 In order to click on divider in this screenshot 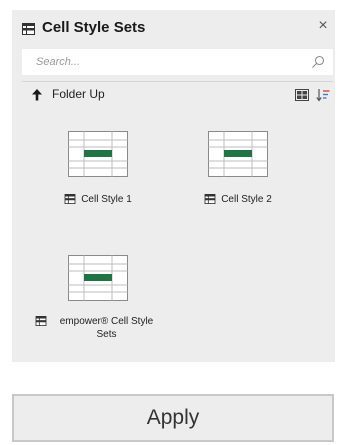, I will do `click(177, 81)`.